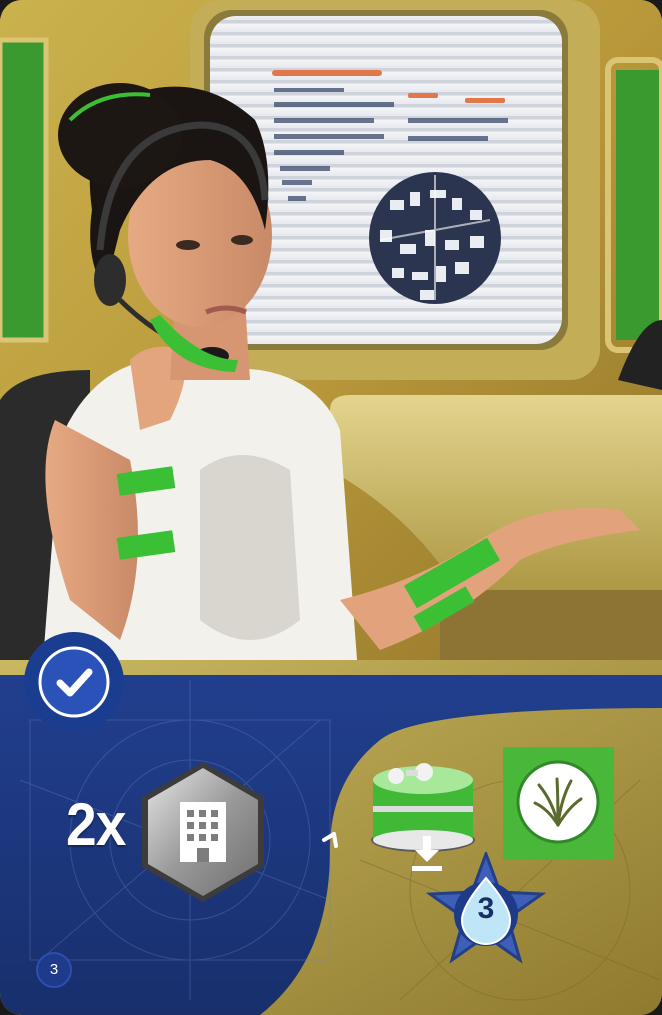  I want to click on water-value: 3, so click(486, 908).